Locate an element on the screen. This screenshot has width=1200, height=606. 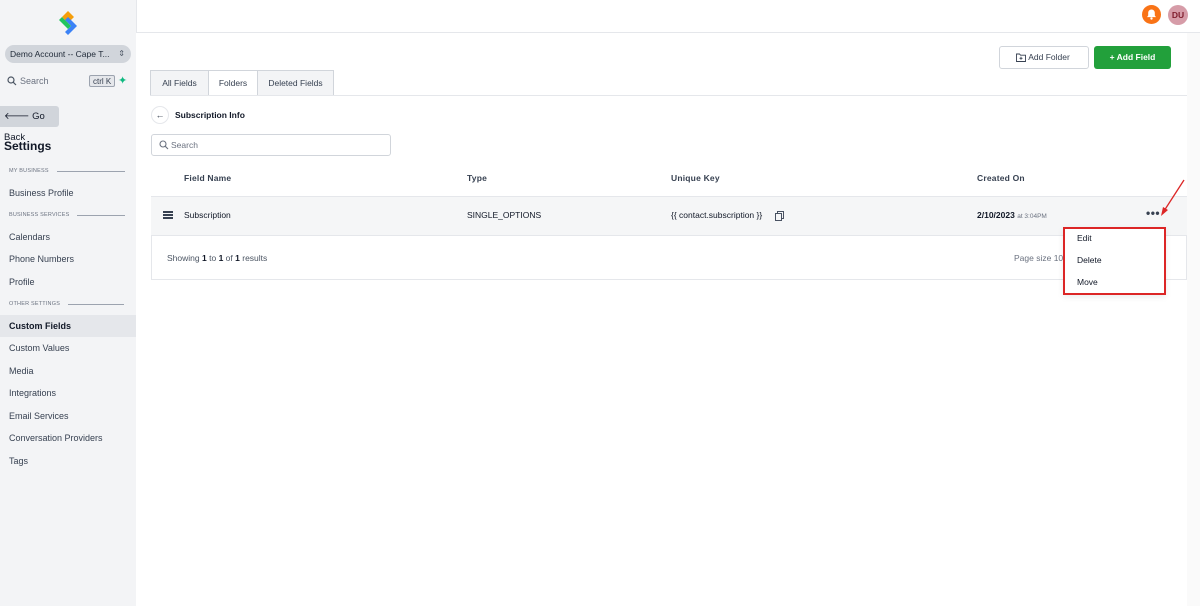
section-label-other-settings: OTHER SETTINGS is located at coordinates (67, 304).